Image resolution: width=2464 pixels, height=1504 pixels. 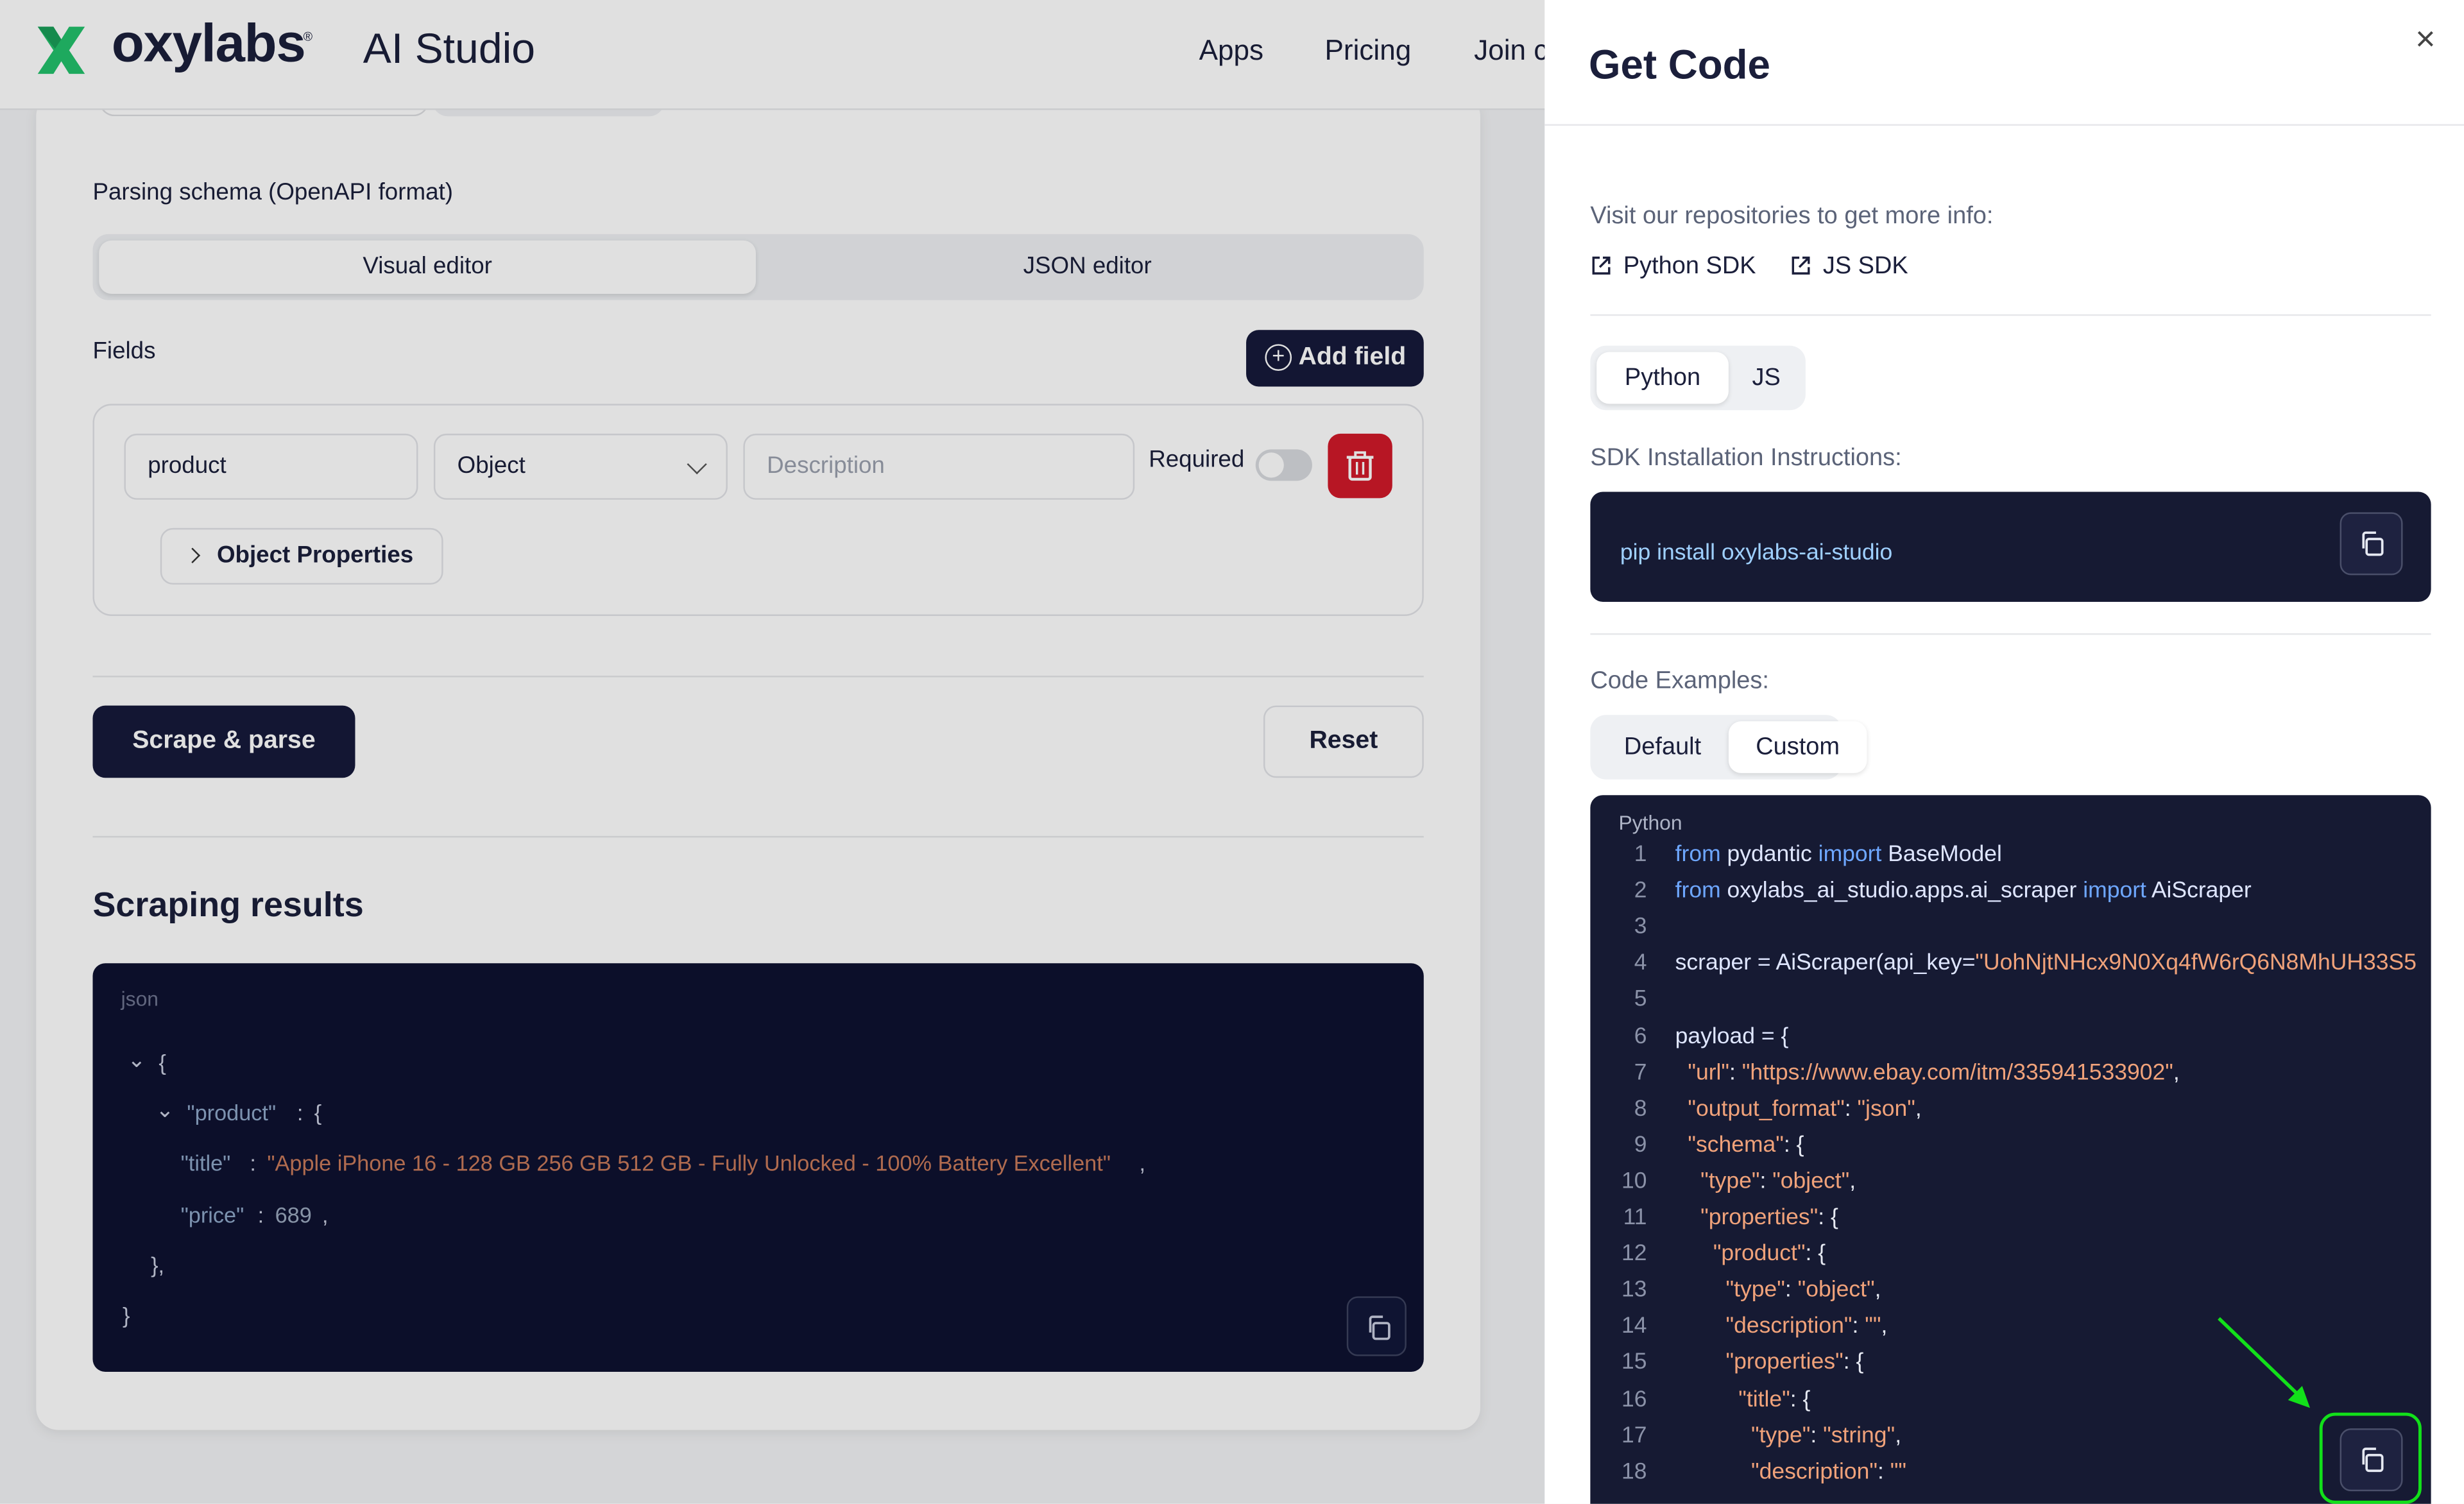 I want to click on line-number: 6, so click(x=1641, y=1036).